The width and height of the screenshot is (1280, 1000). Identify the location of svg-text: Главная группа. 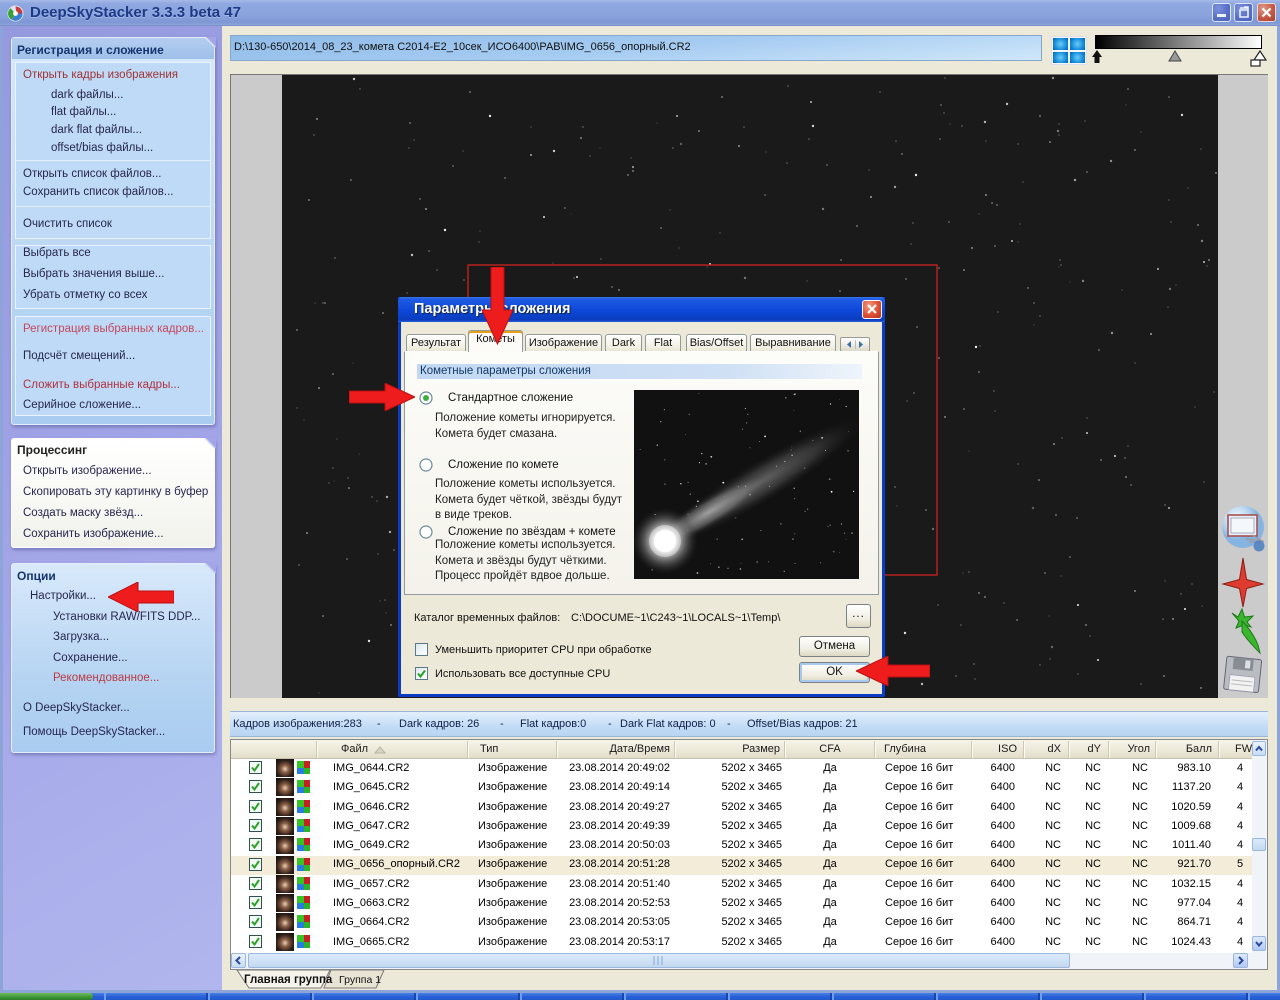
(288, 980).